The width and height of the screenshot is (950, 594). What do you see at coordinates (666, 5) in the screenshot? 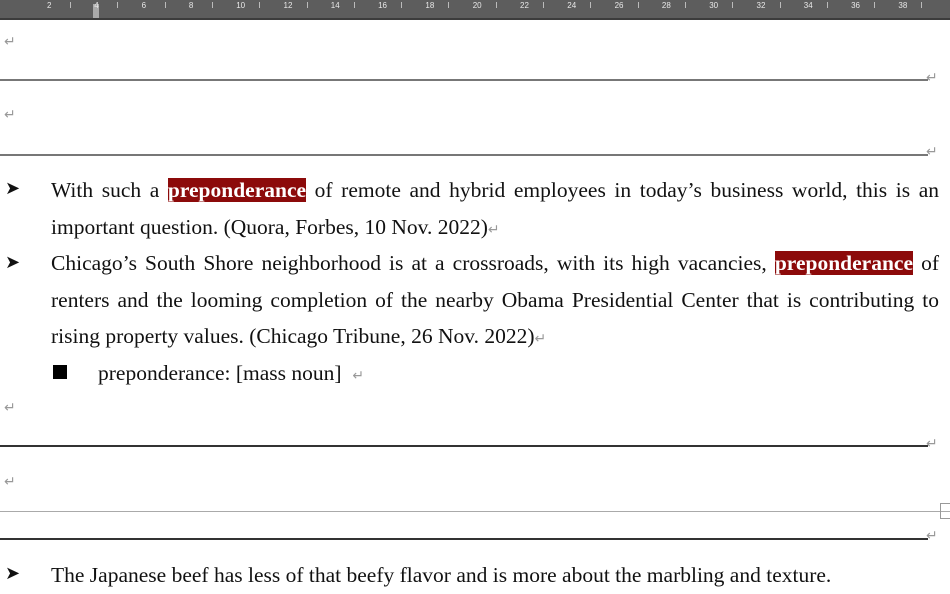
I see `ruler-label: 28` at bounding box center [666, 5].